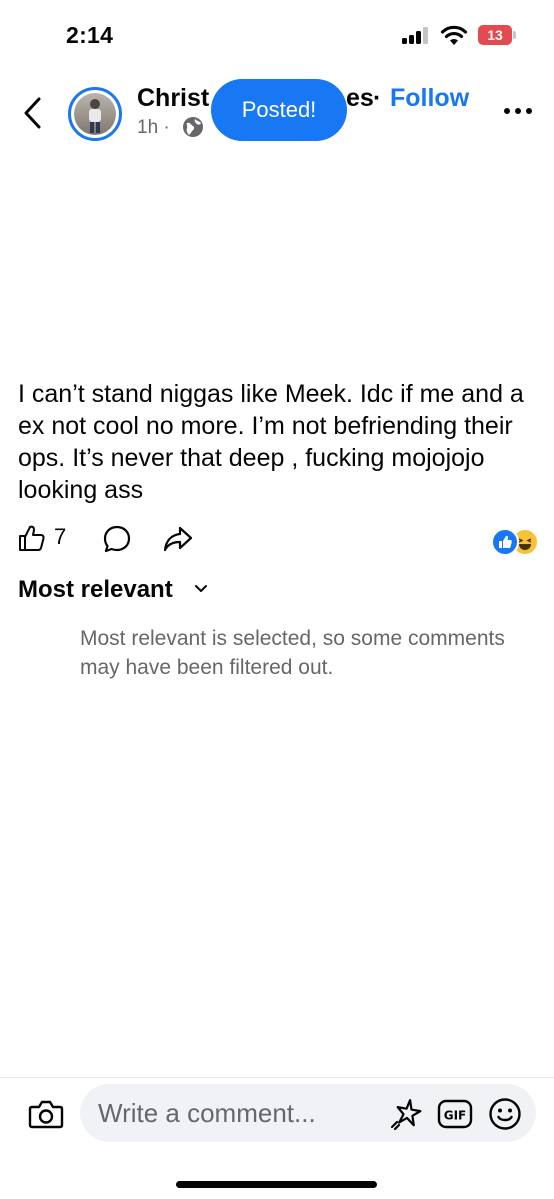 This screenshot has width=554, height=1199. Describe the element at coordinates (90, 35) in the screenshot. I see `status-time: 2:14` at that location.